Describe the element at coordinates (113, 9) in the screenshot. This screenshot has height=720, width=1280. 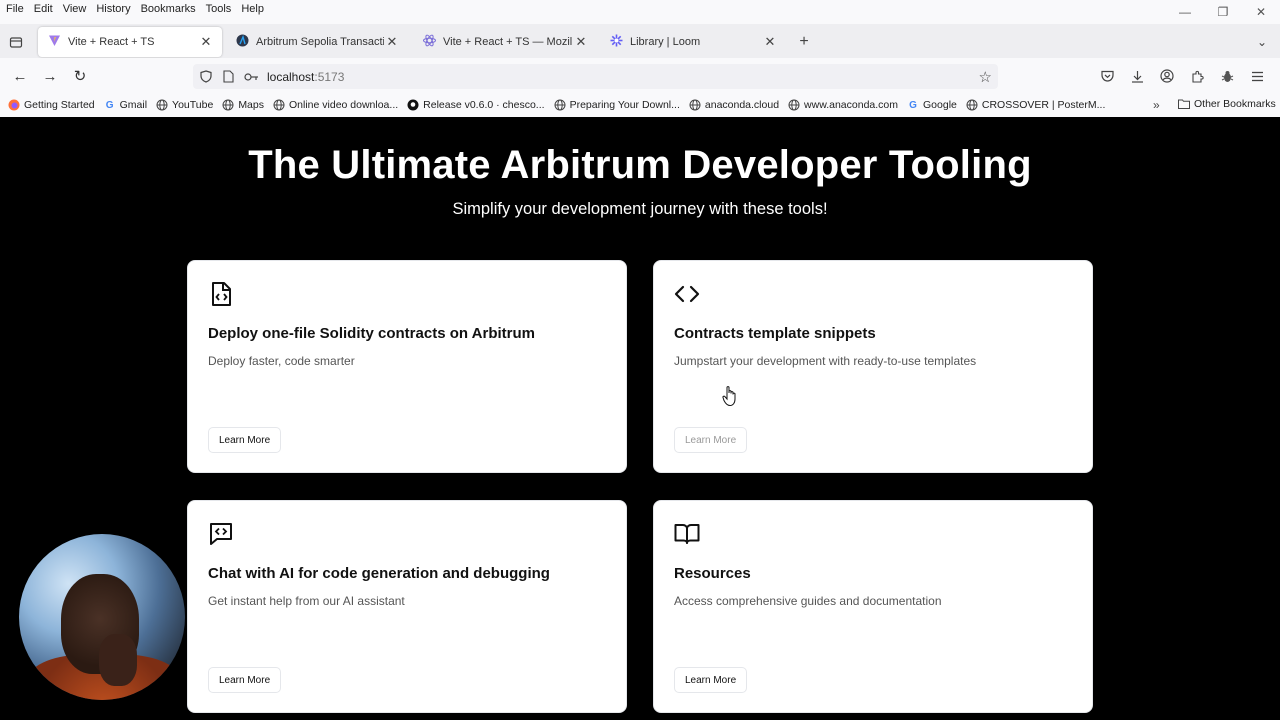
I see `menu-history: History` at that location.